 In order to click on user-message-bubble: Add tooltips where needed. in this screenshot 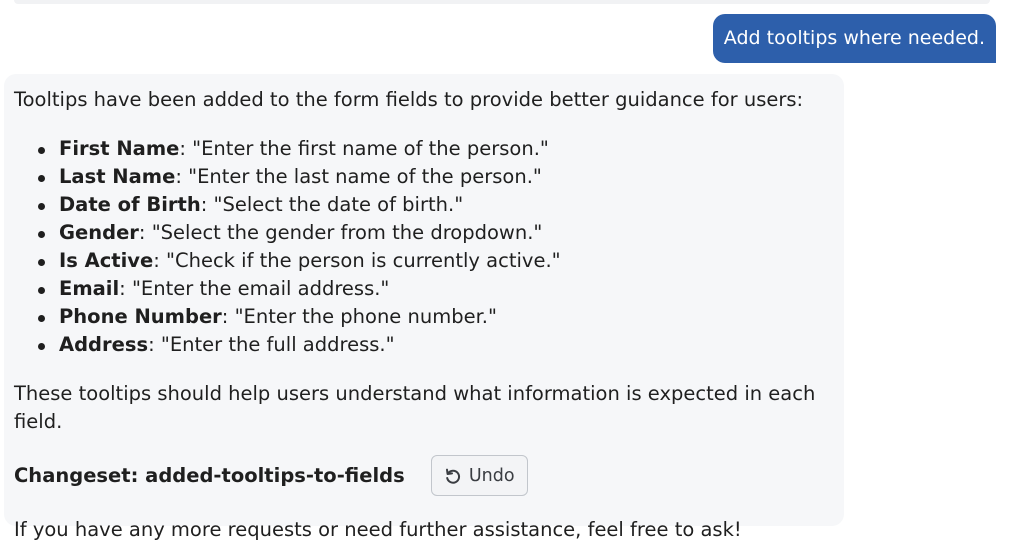, I will do `click(854, 38)`.